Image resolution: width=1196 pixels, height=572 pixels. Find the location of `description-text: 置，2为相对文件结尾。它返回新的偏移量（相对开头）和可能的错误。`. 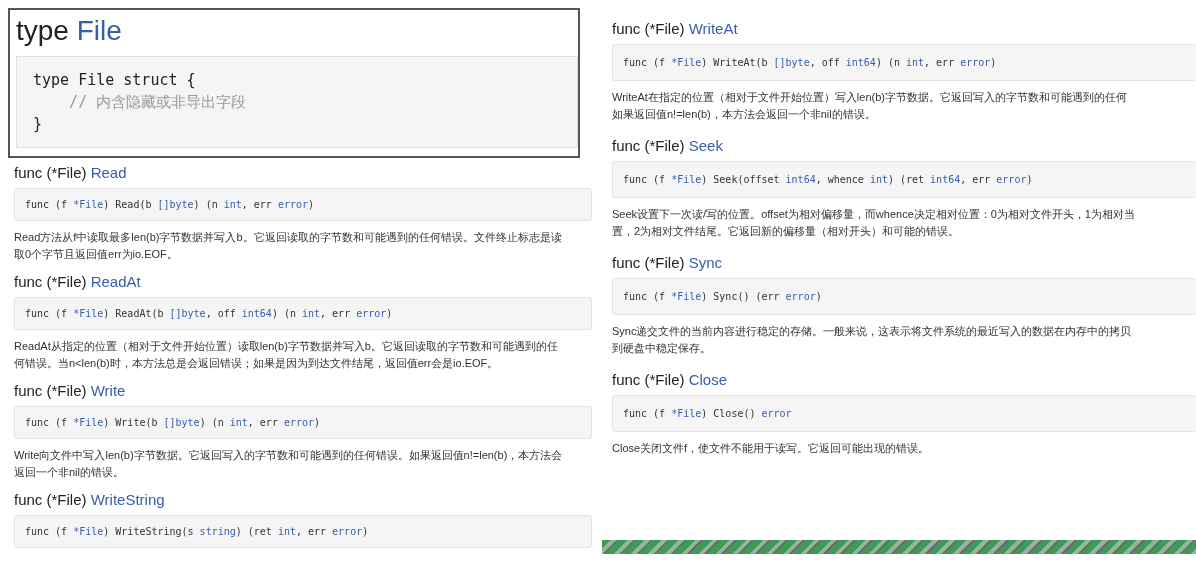

description-text: 置，2为相对文件结尾。它返回新的偏移量（相对开头）和可能的错误。 is located at coordinates (786, 231).